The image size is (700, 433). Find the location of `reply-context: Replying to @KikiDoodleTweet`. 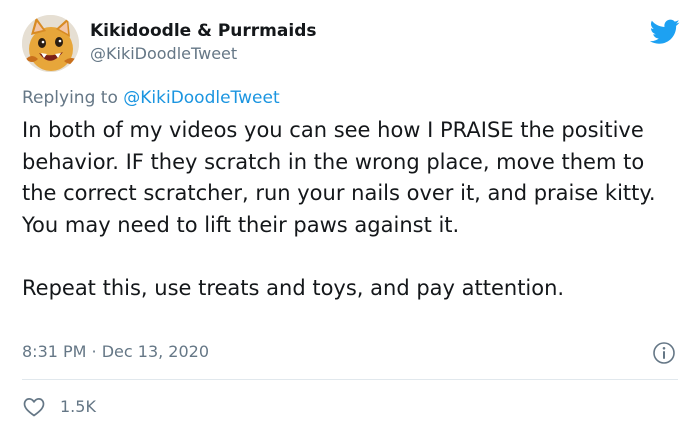

reply-context: Replying to @KikiDoodleTweet is located at coordinates (151, 98).